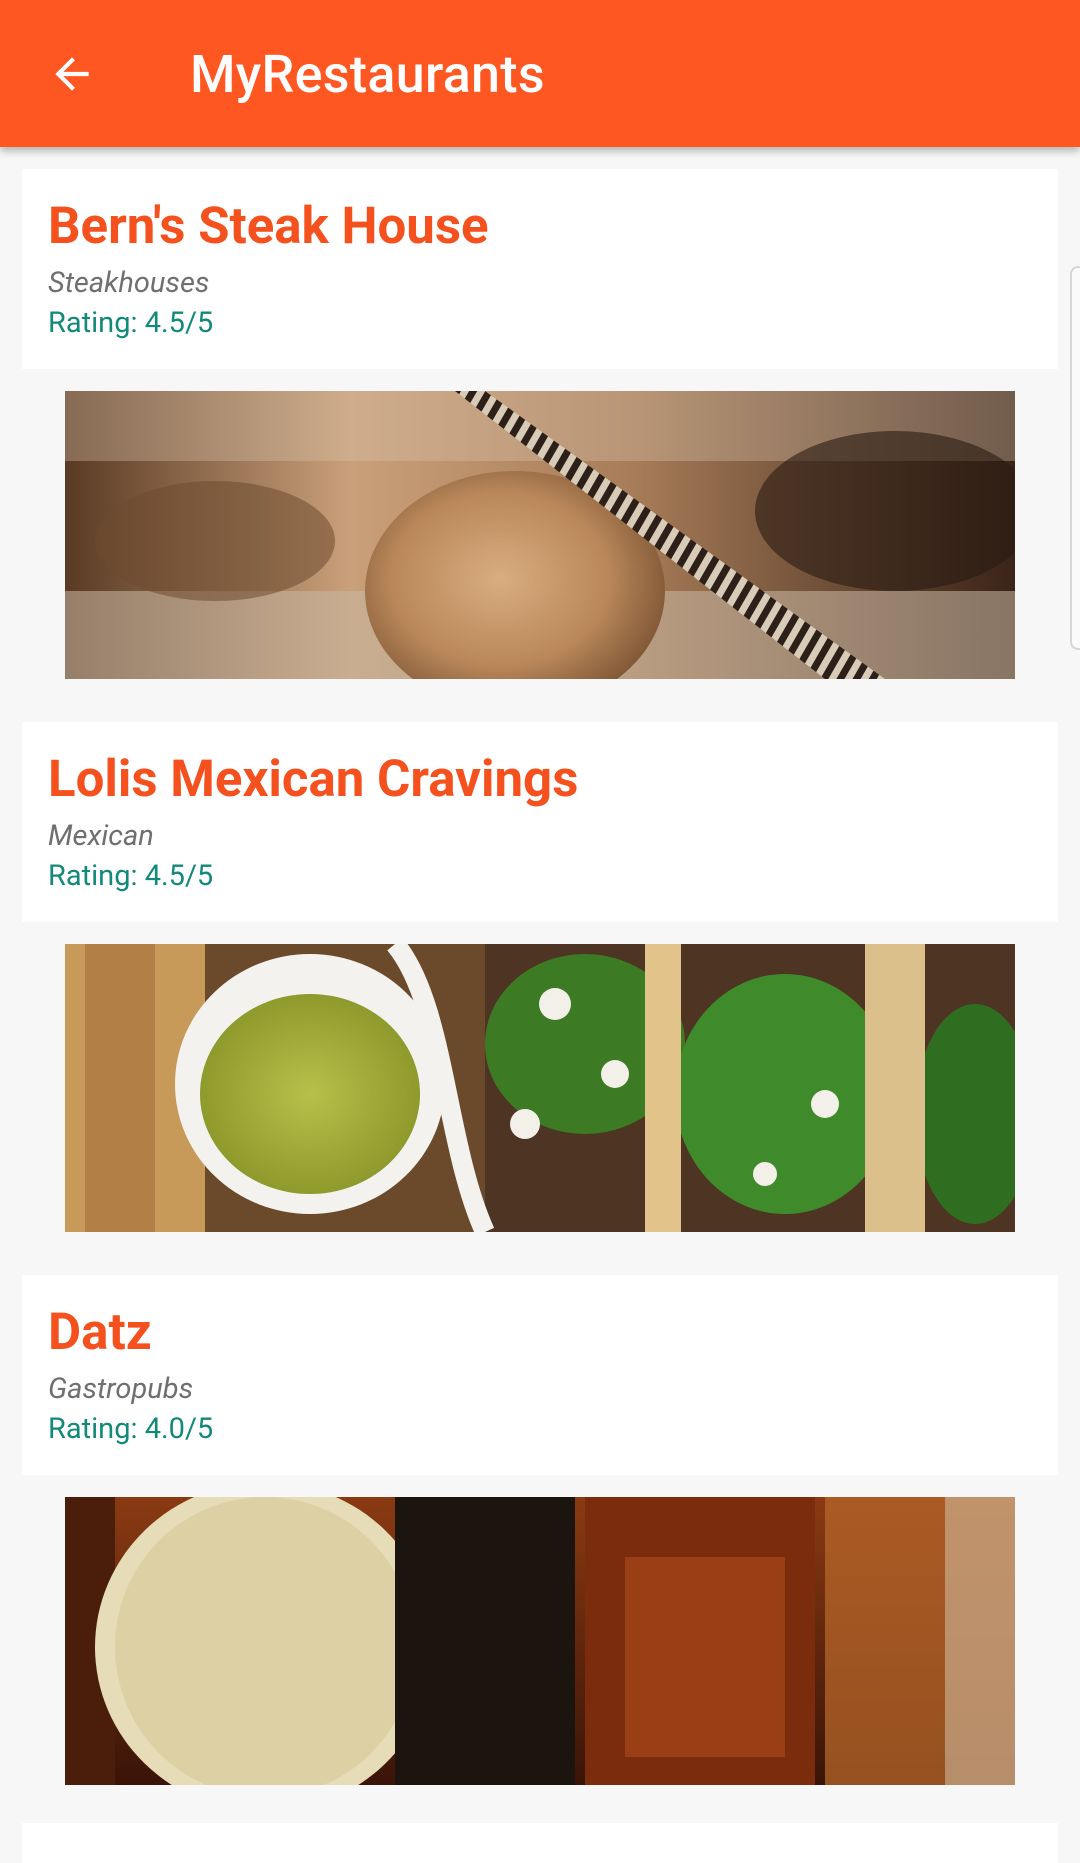  I want to click on arrow-back-icon, so click(72, 74).